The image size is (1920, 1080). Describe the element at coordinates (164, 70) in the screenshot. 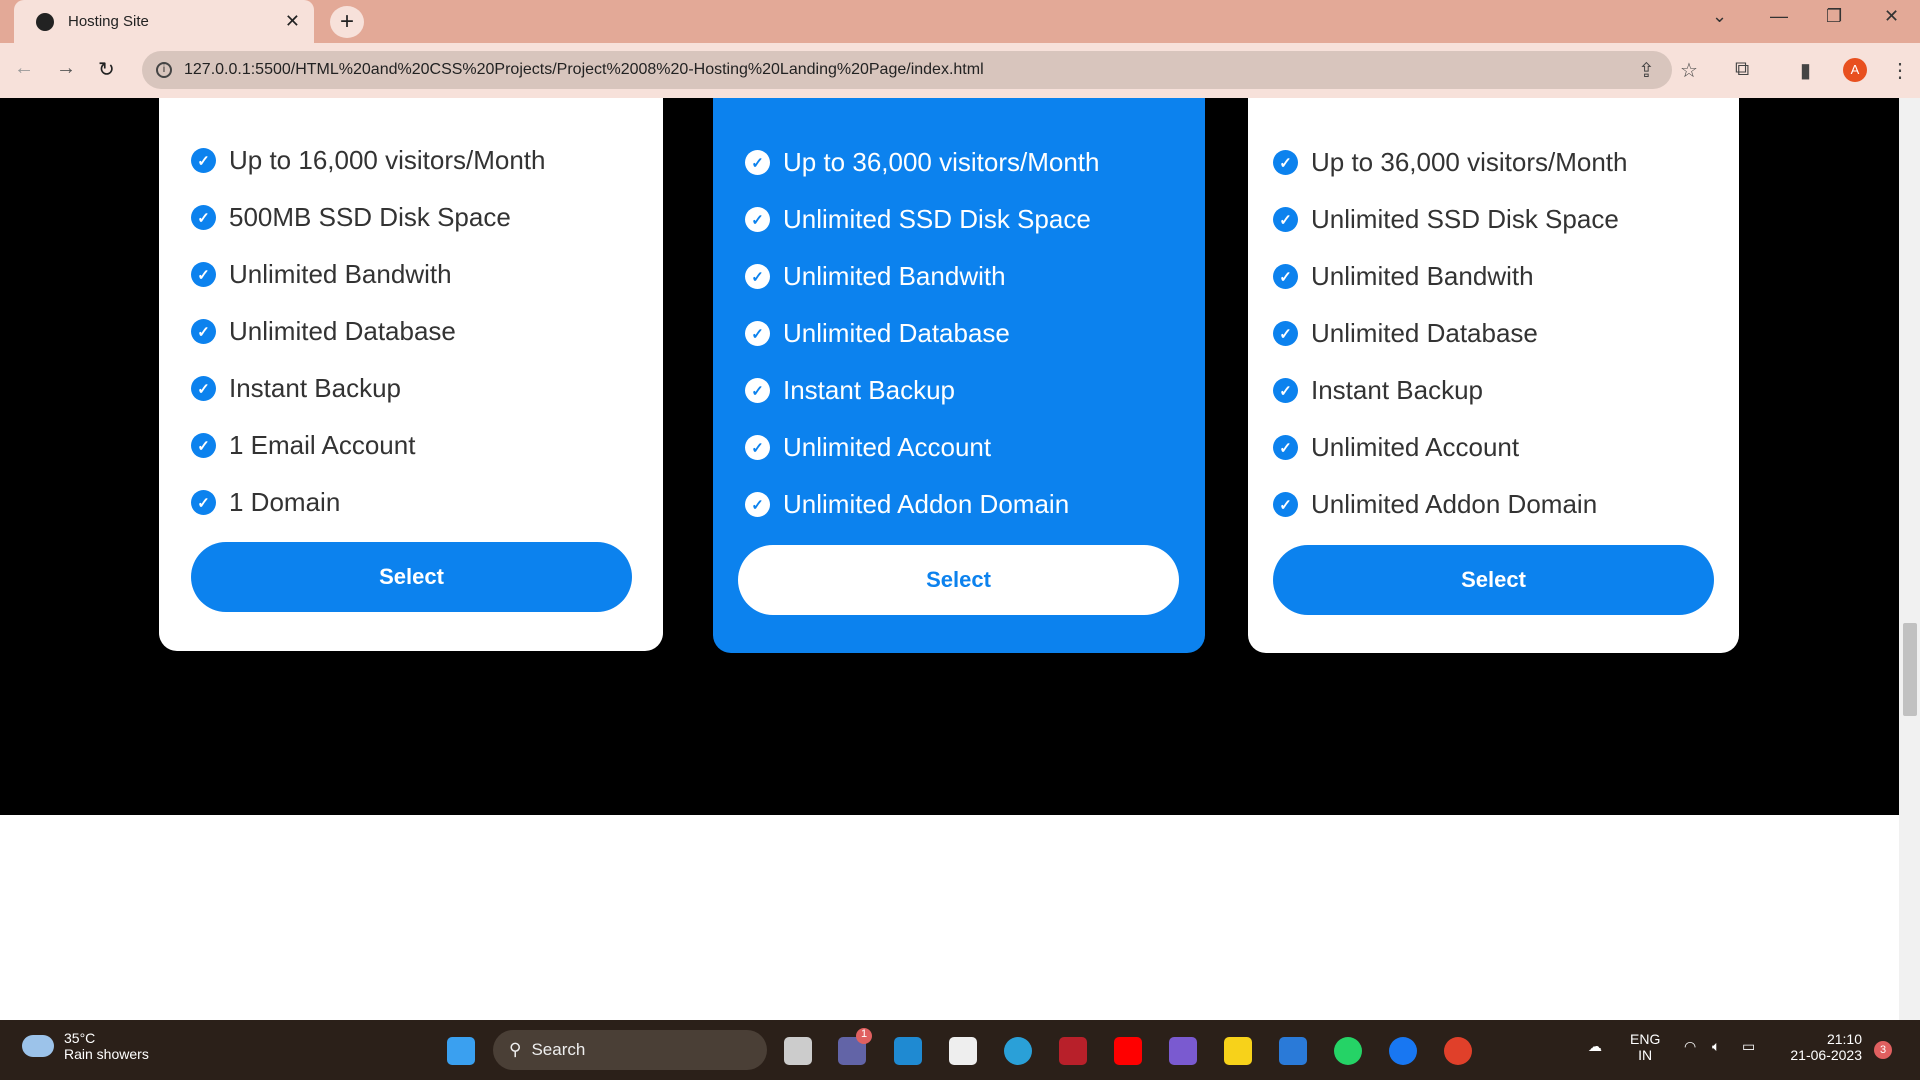

I see `info-icon: i` at that location.